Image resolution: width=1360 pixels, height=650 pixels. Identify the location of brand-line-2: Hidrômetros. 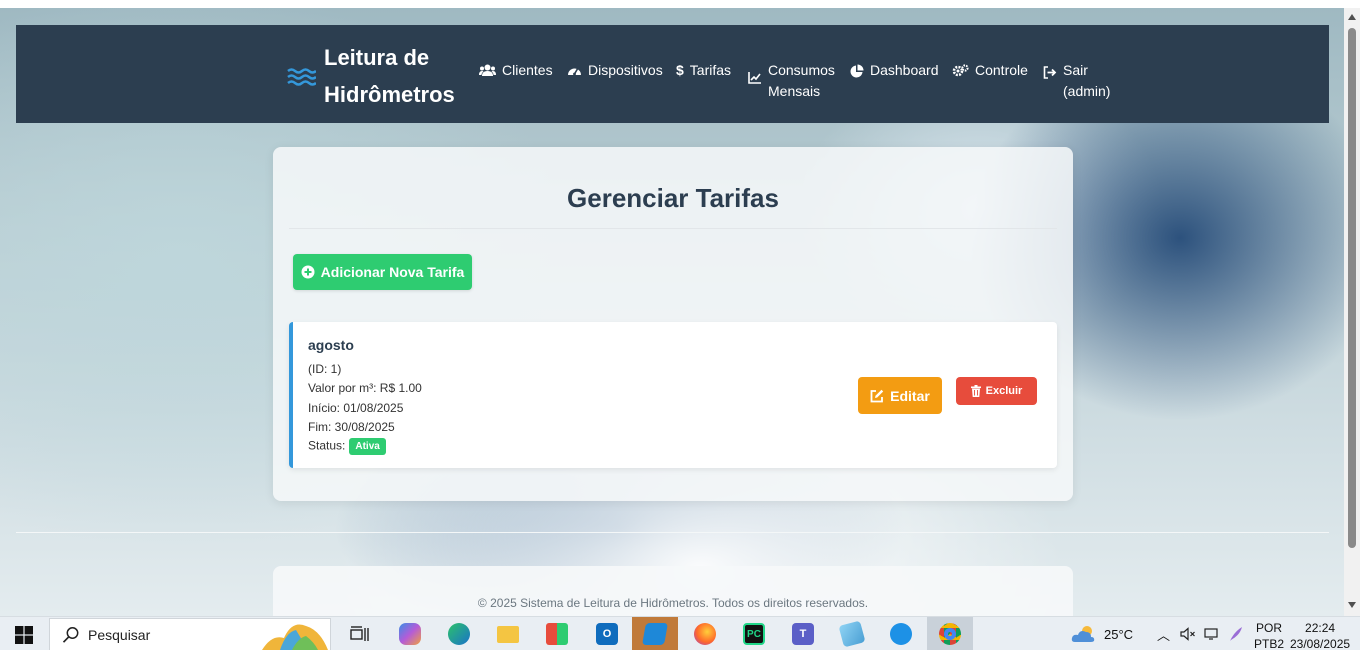
(389, 94).